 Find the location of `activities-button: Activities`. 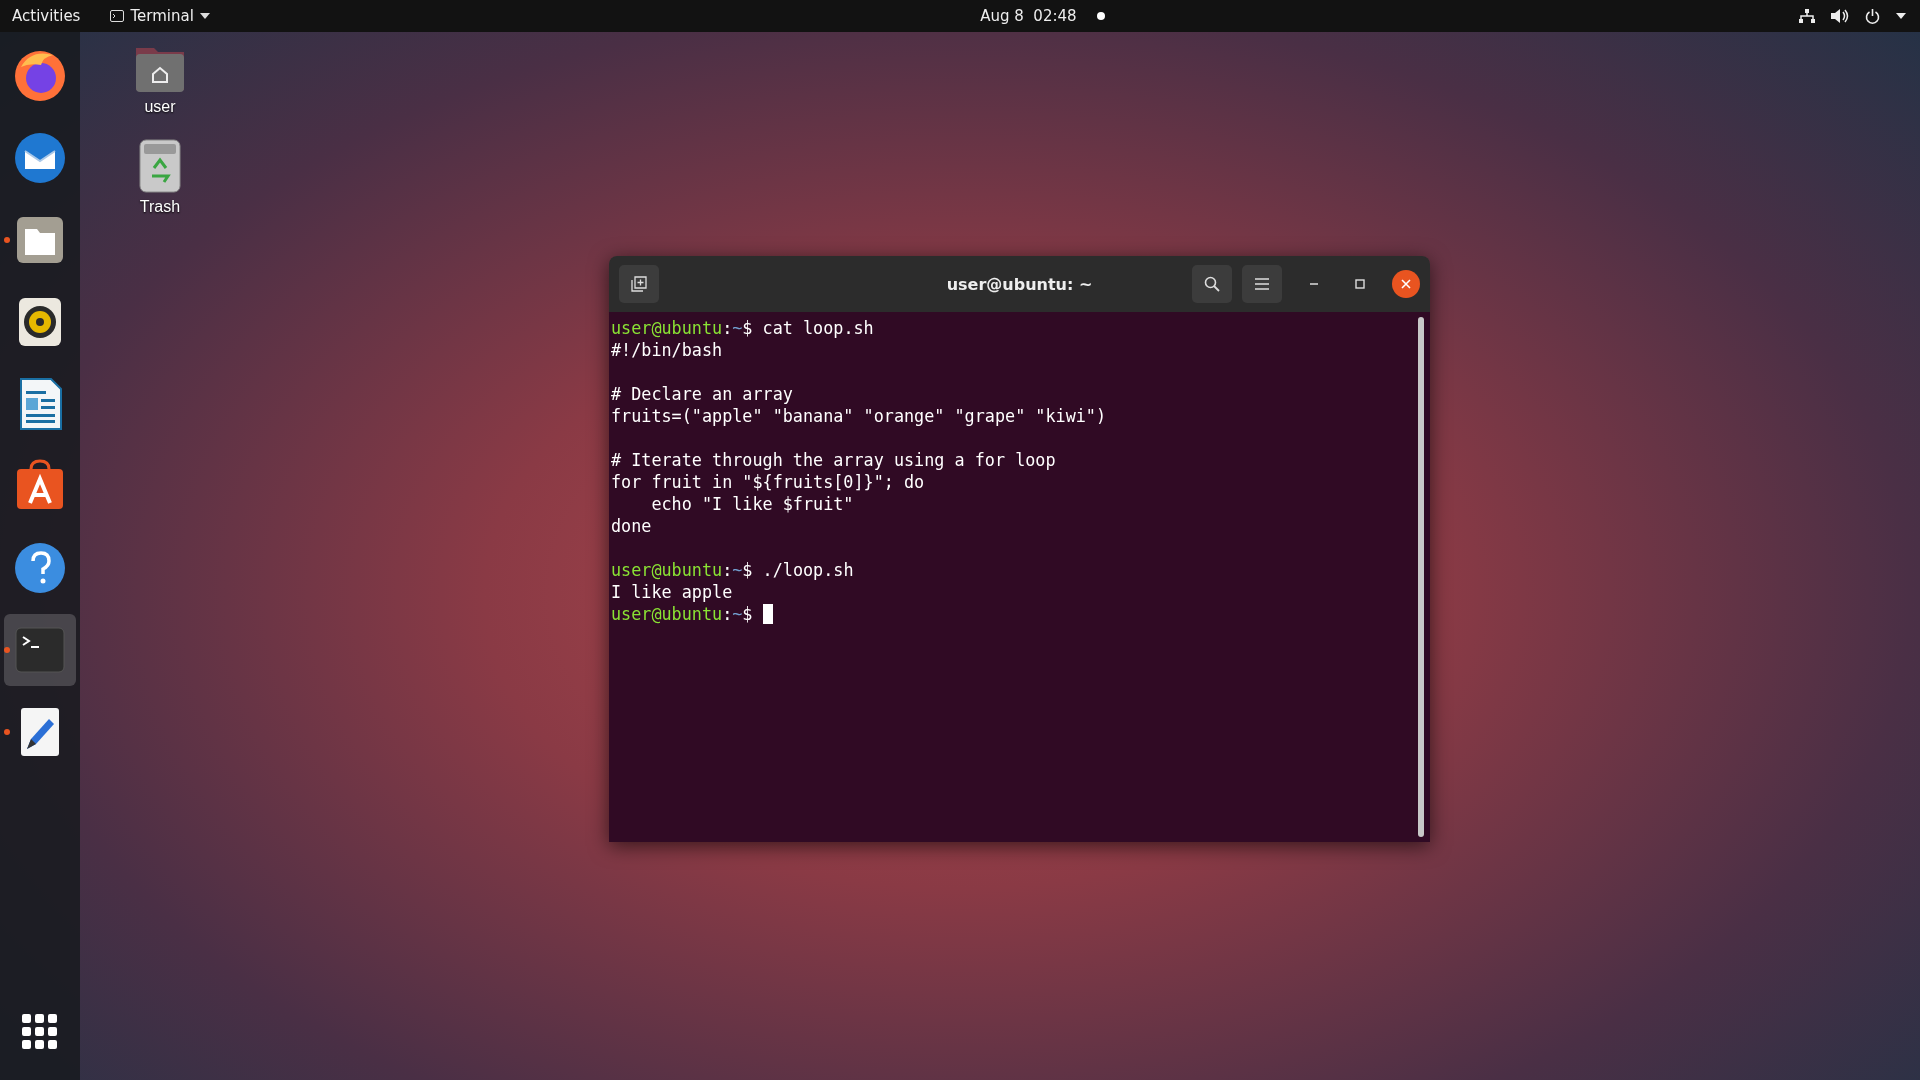

activities-button: Activities is located at coordinates (46, 16).